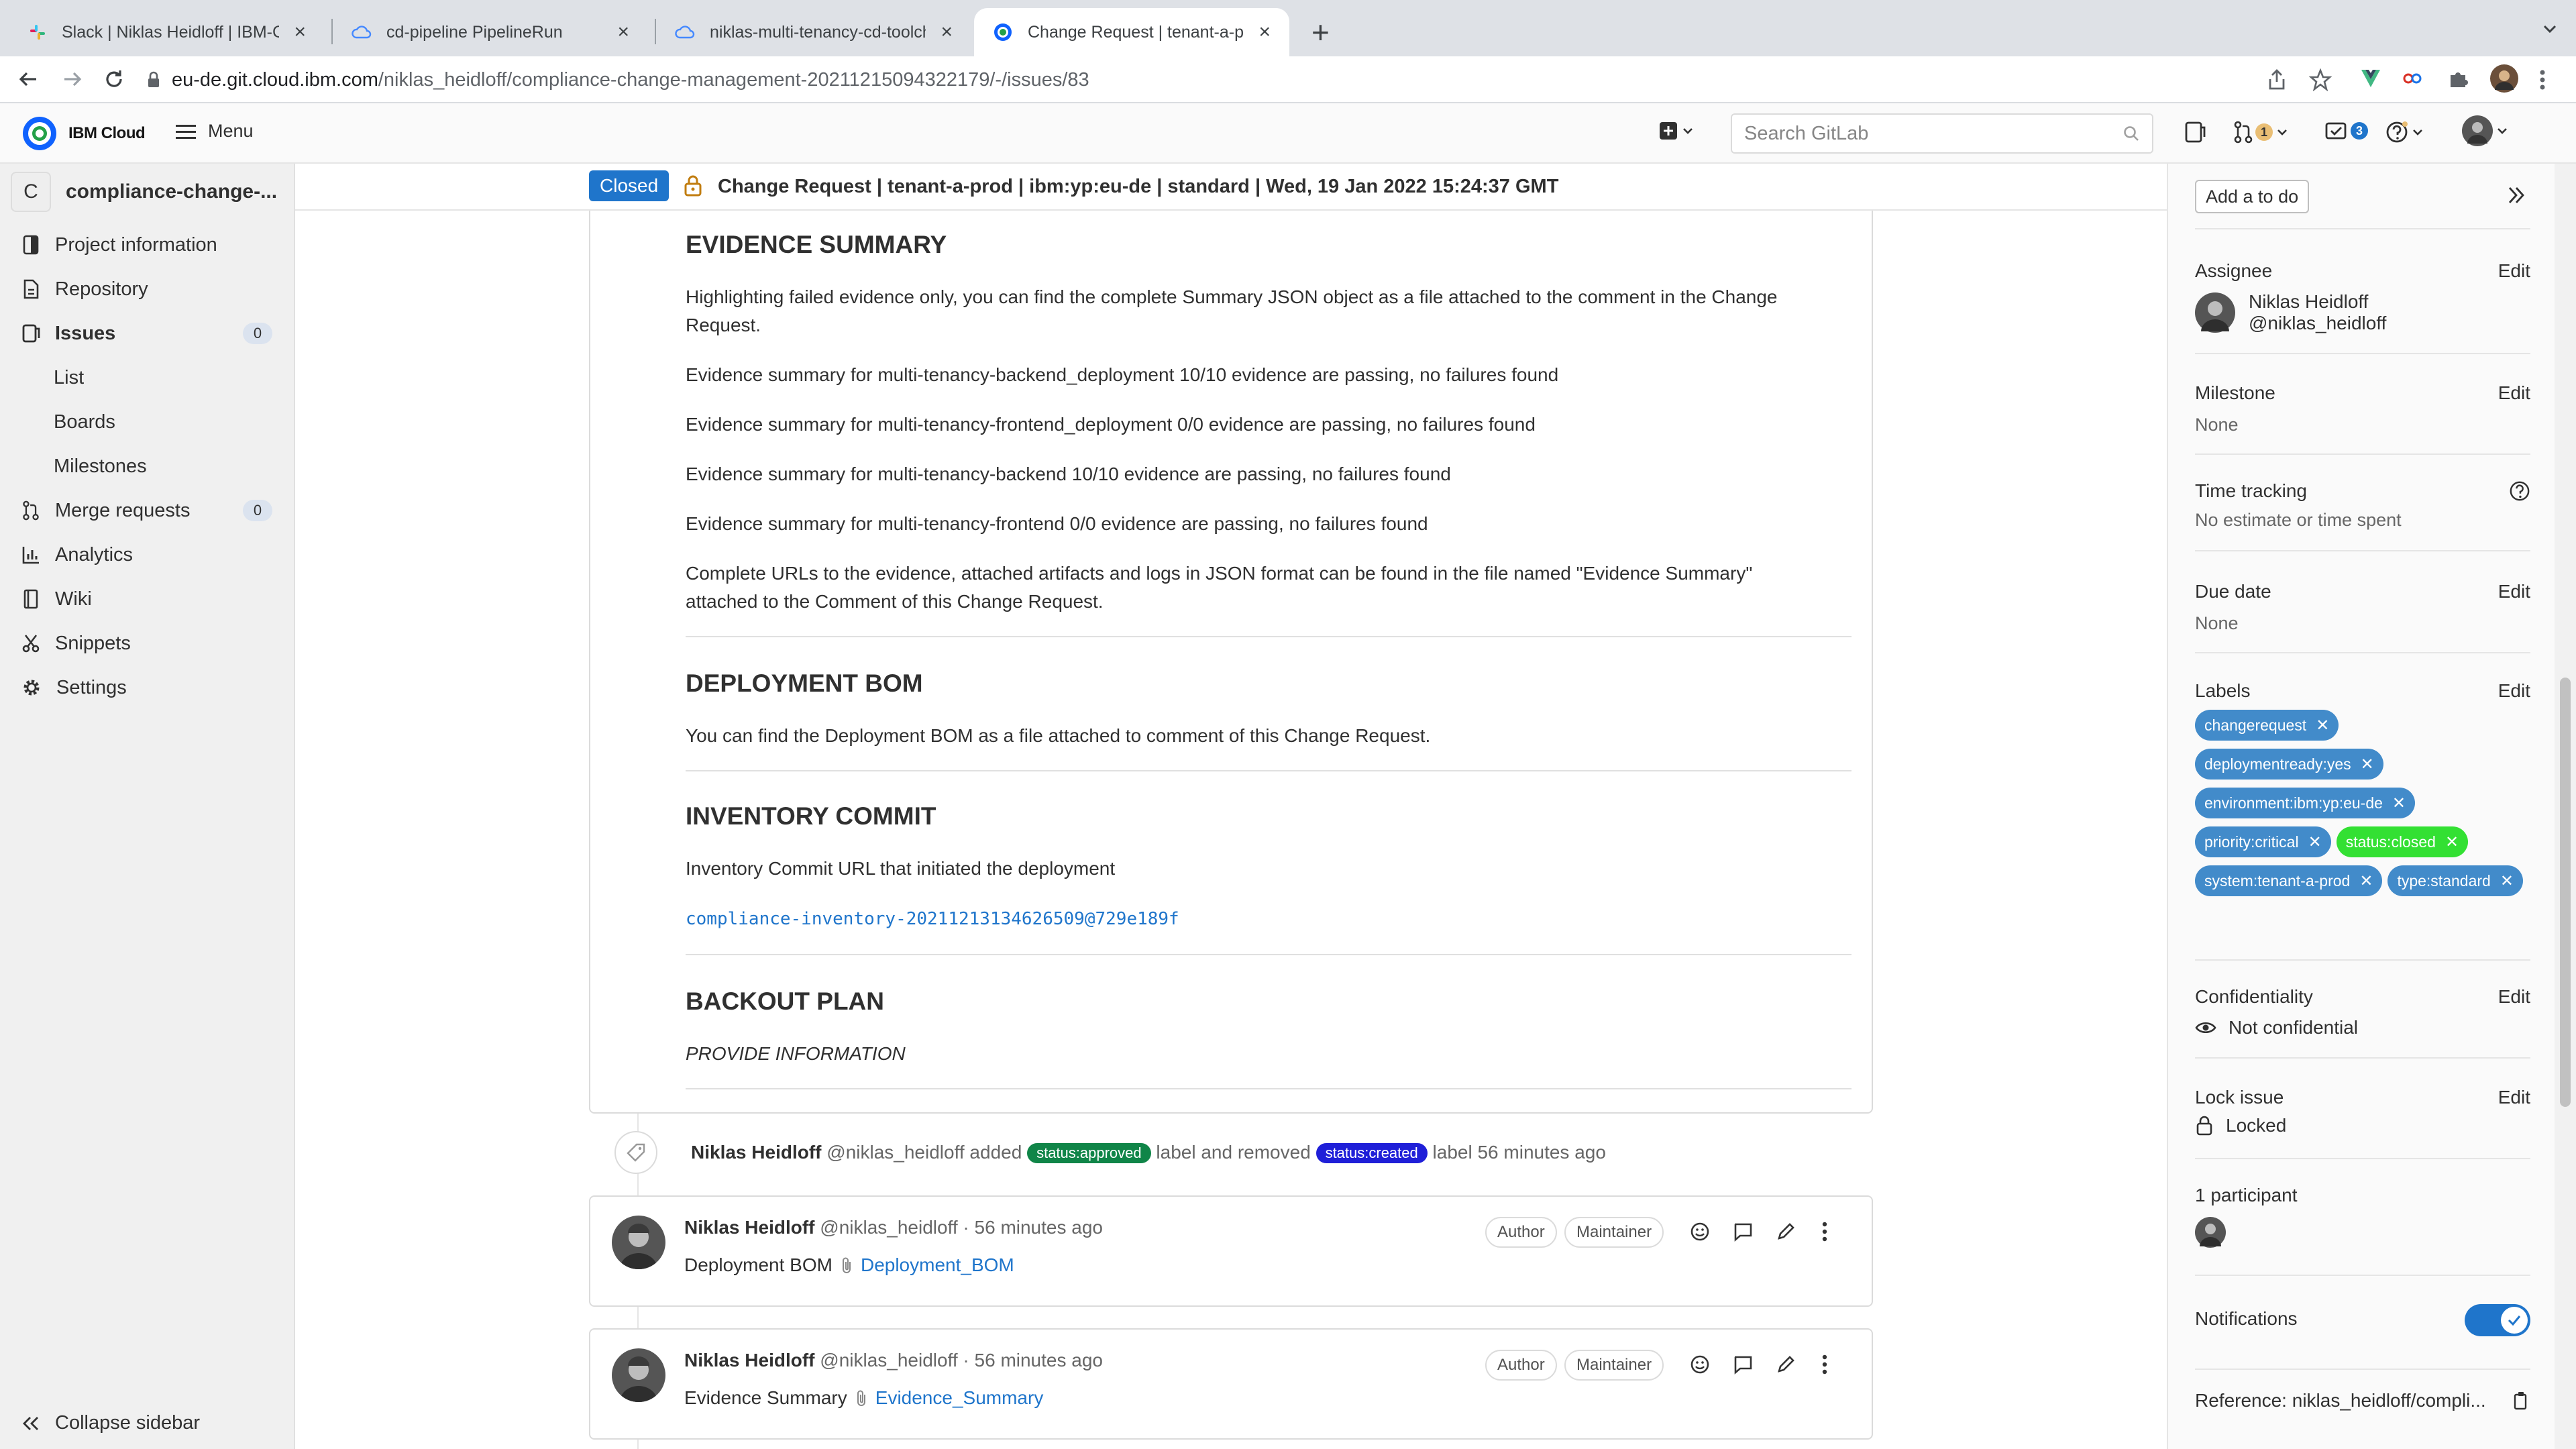 This screenshot has width=2576, height=1449. What do you see at coordinates (147, 333) in the screenshot?
I see `sidebar-item-issues: Issues 0` at bounding box center [147, 333].